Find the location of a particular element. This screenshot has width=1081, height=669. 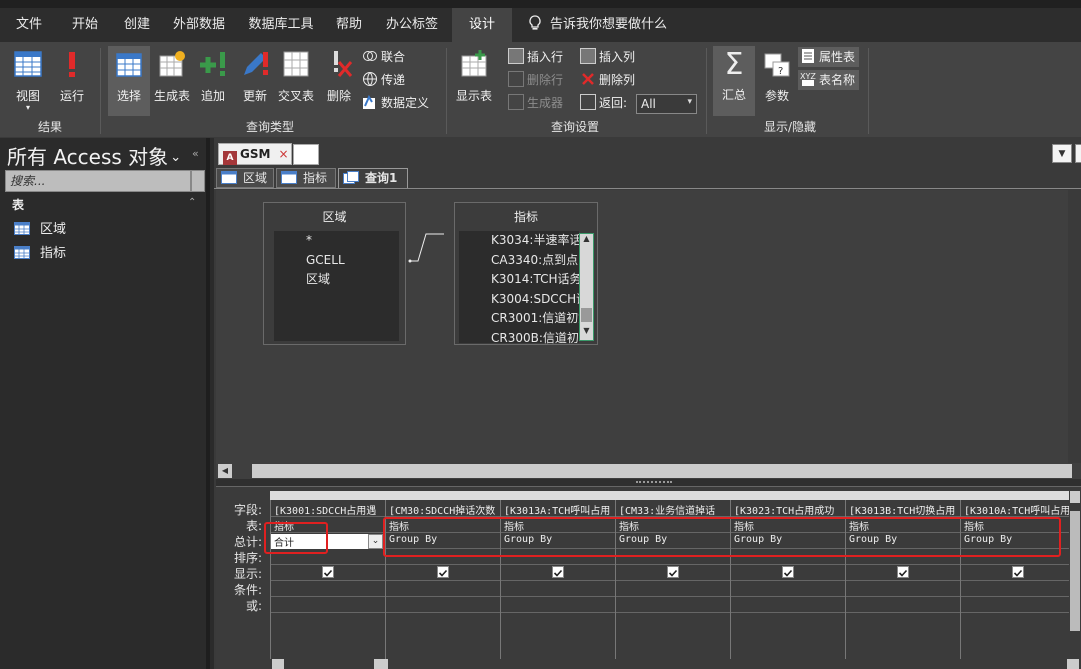

insert-column-button: 插入列 is located at coordinates (607, 57).